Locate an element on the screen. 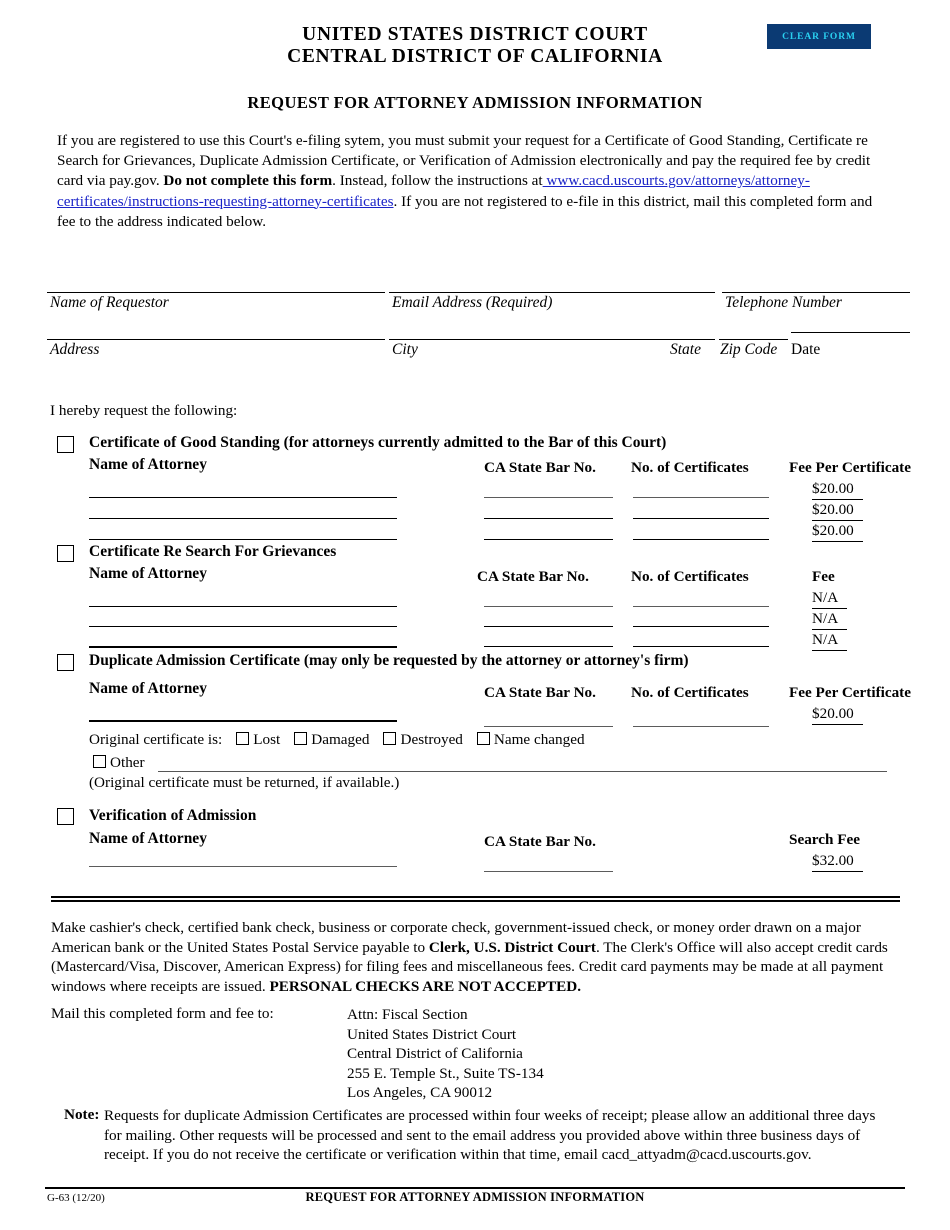  fee-value-1-2: $20.00 is located at coordinates (837, 511).